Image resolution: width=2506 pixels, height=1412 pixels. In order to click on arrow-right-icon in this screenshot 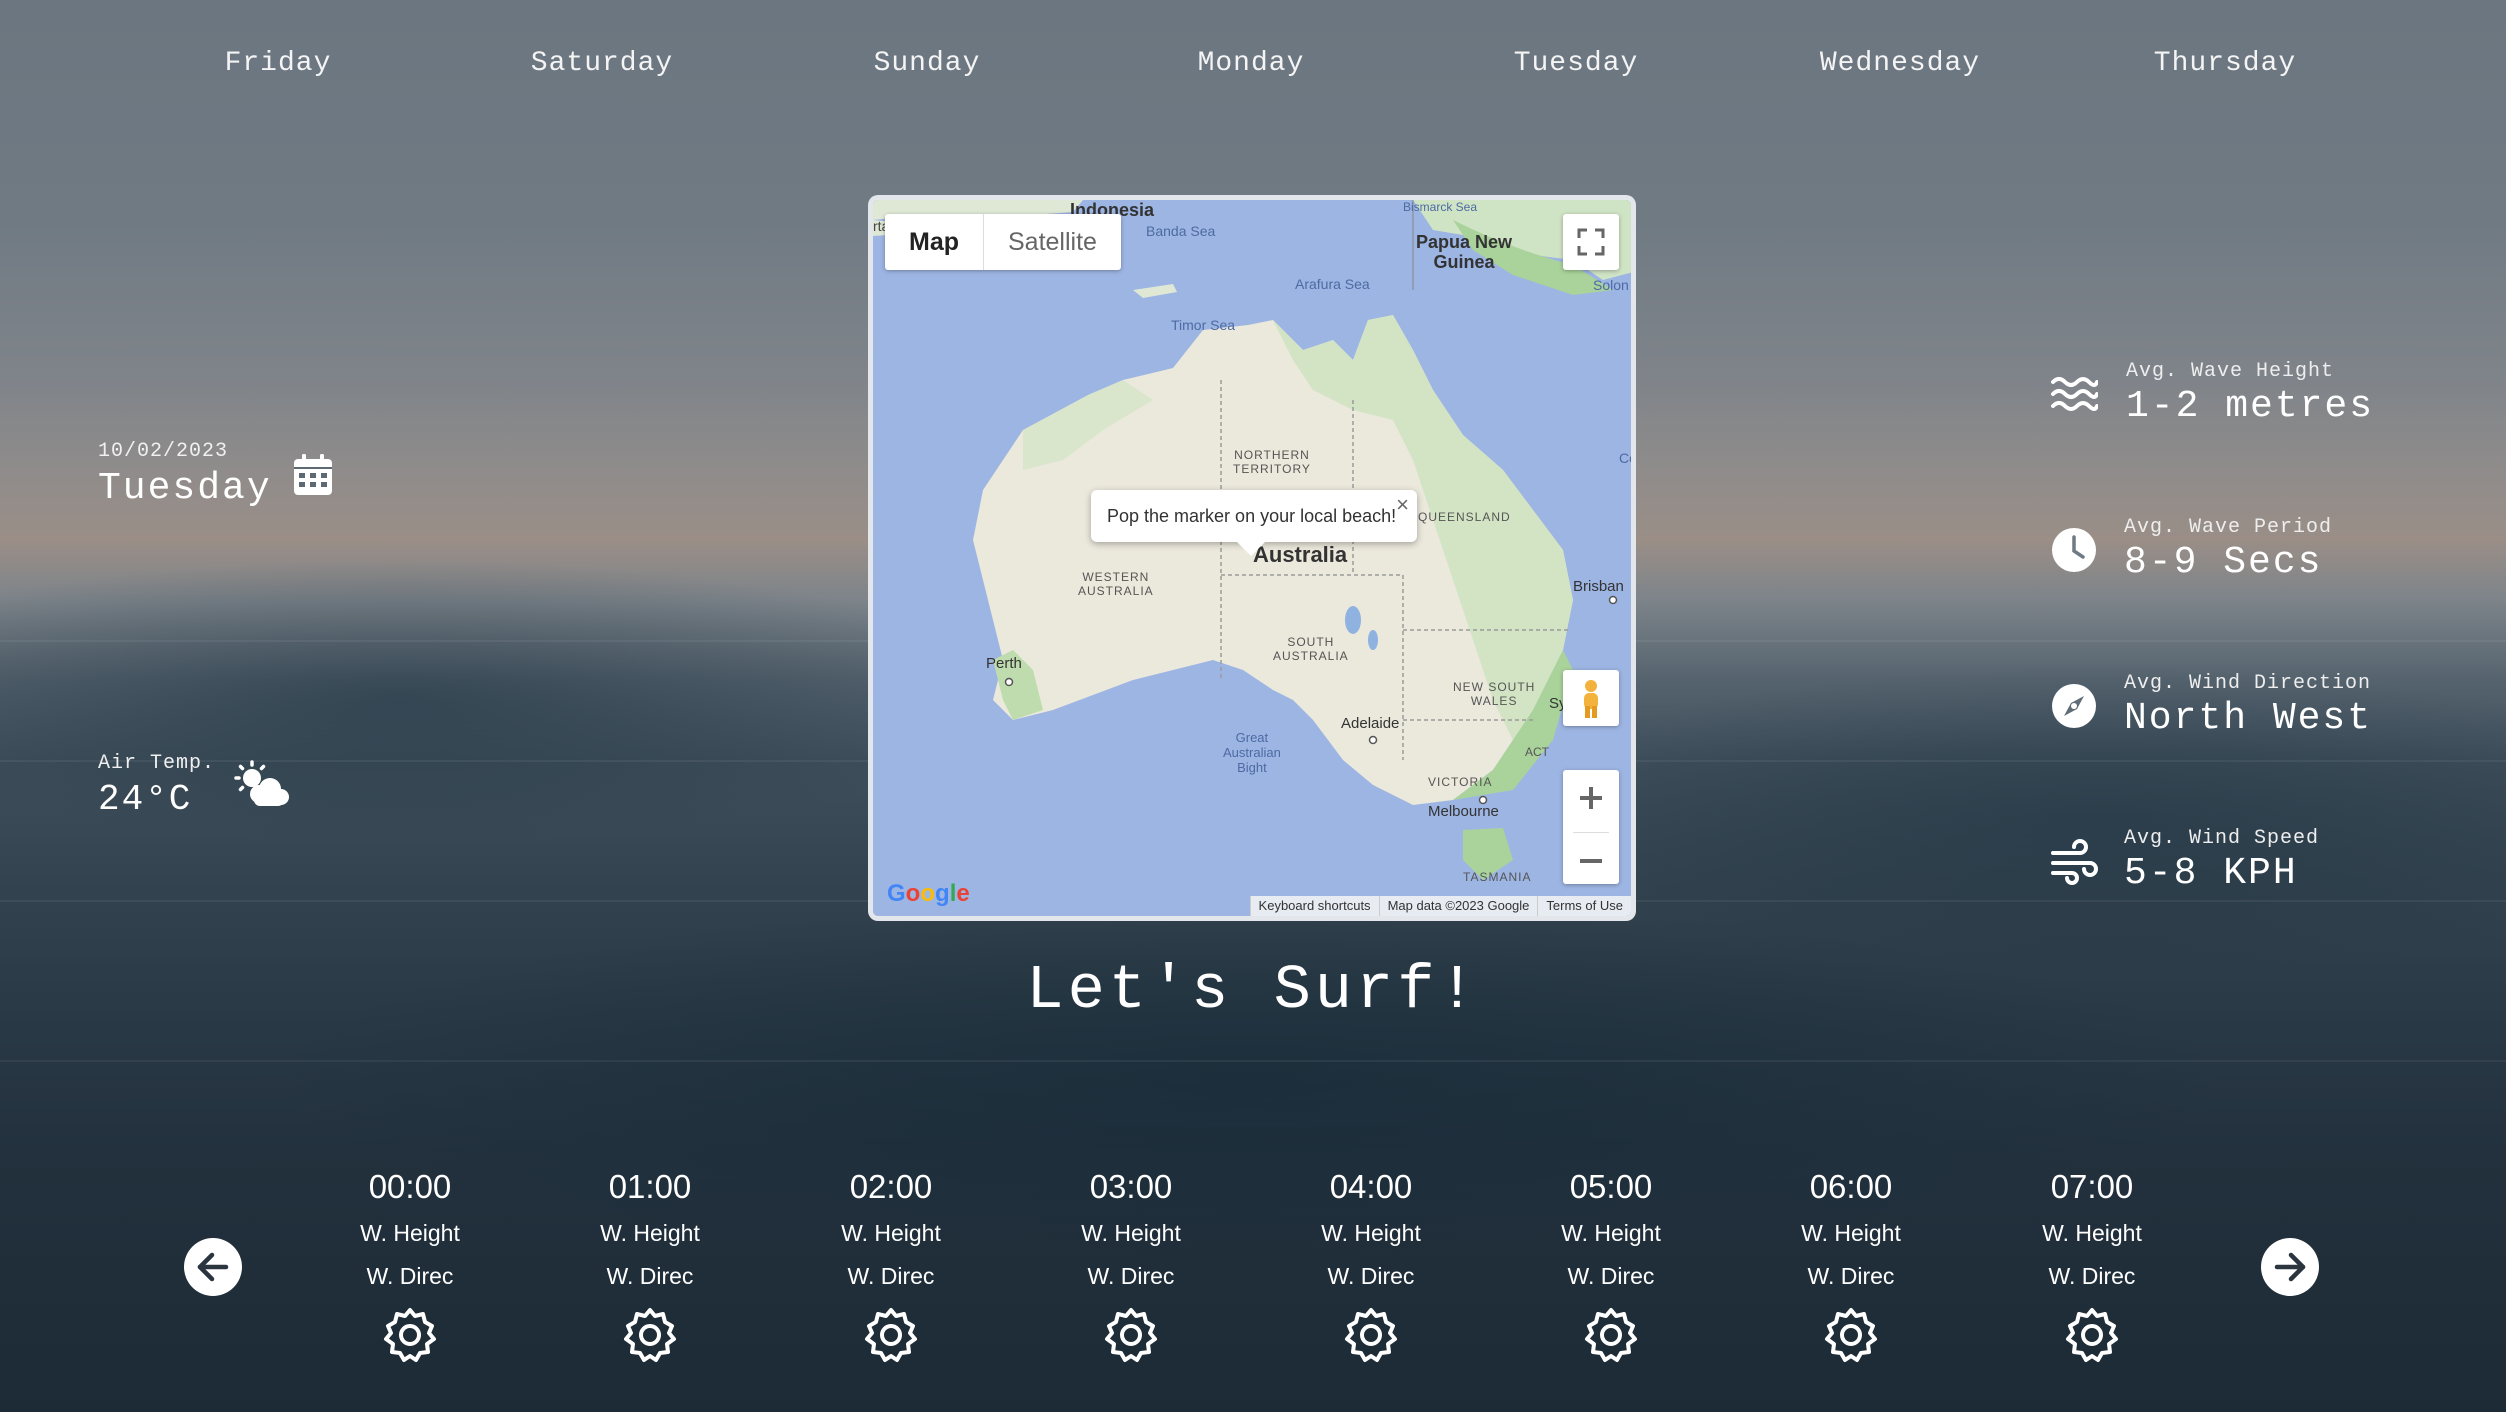, I will do `click(2290, 1267)`.